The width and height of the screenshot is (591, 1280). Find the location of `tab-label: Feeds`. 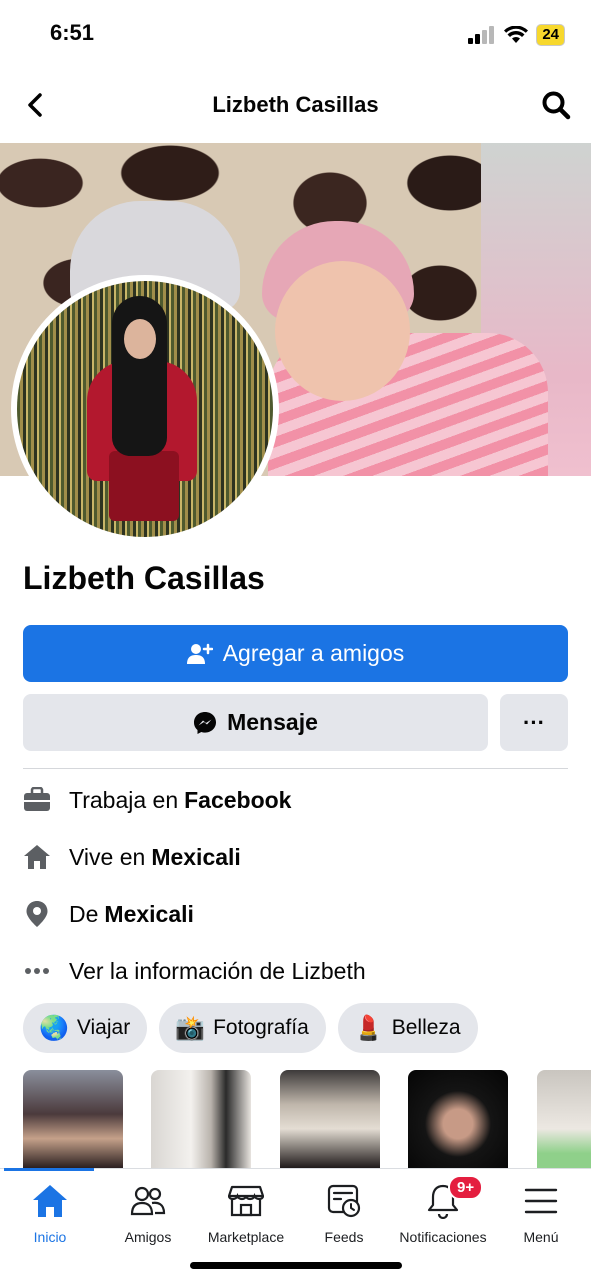

tab-label: Feeds is located at coordinates (344, 1237).